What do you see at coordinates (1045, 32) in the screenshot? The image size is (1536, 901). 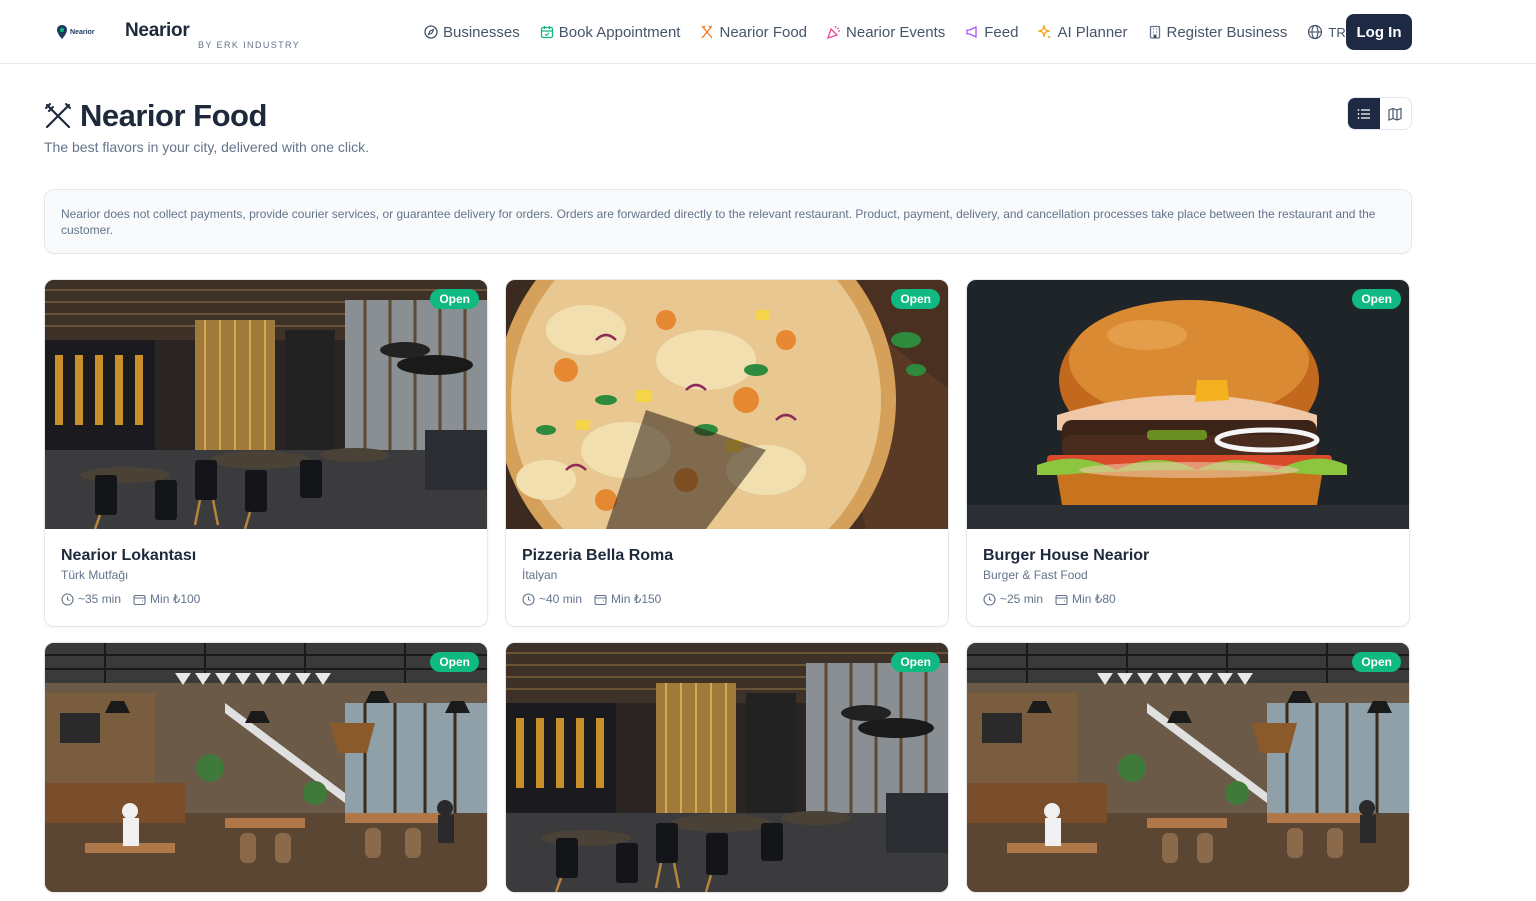 I see `sparkles-icon` at bounding box center [1045, 32].